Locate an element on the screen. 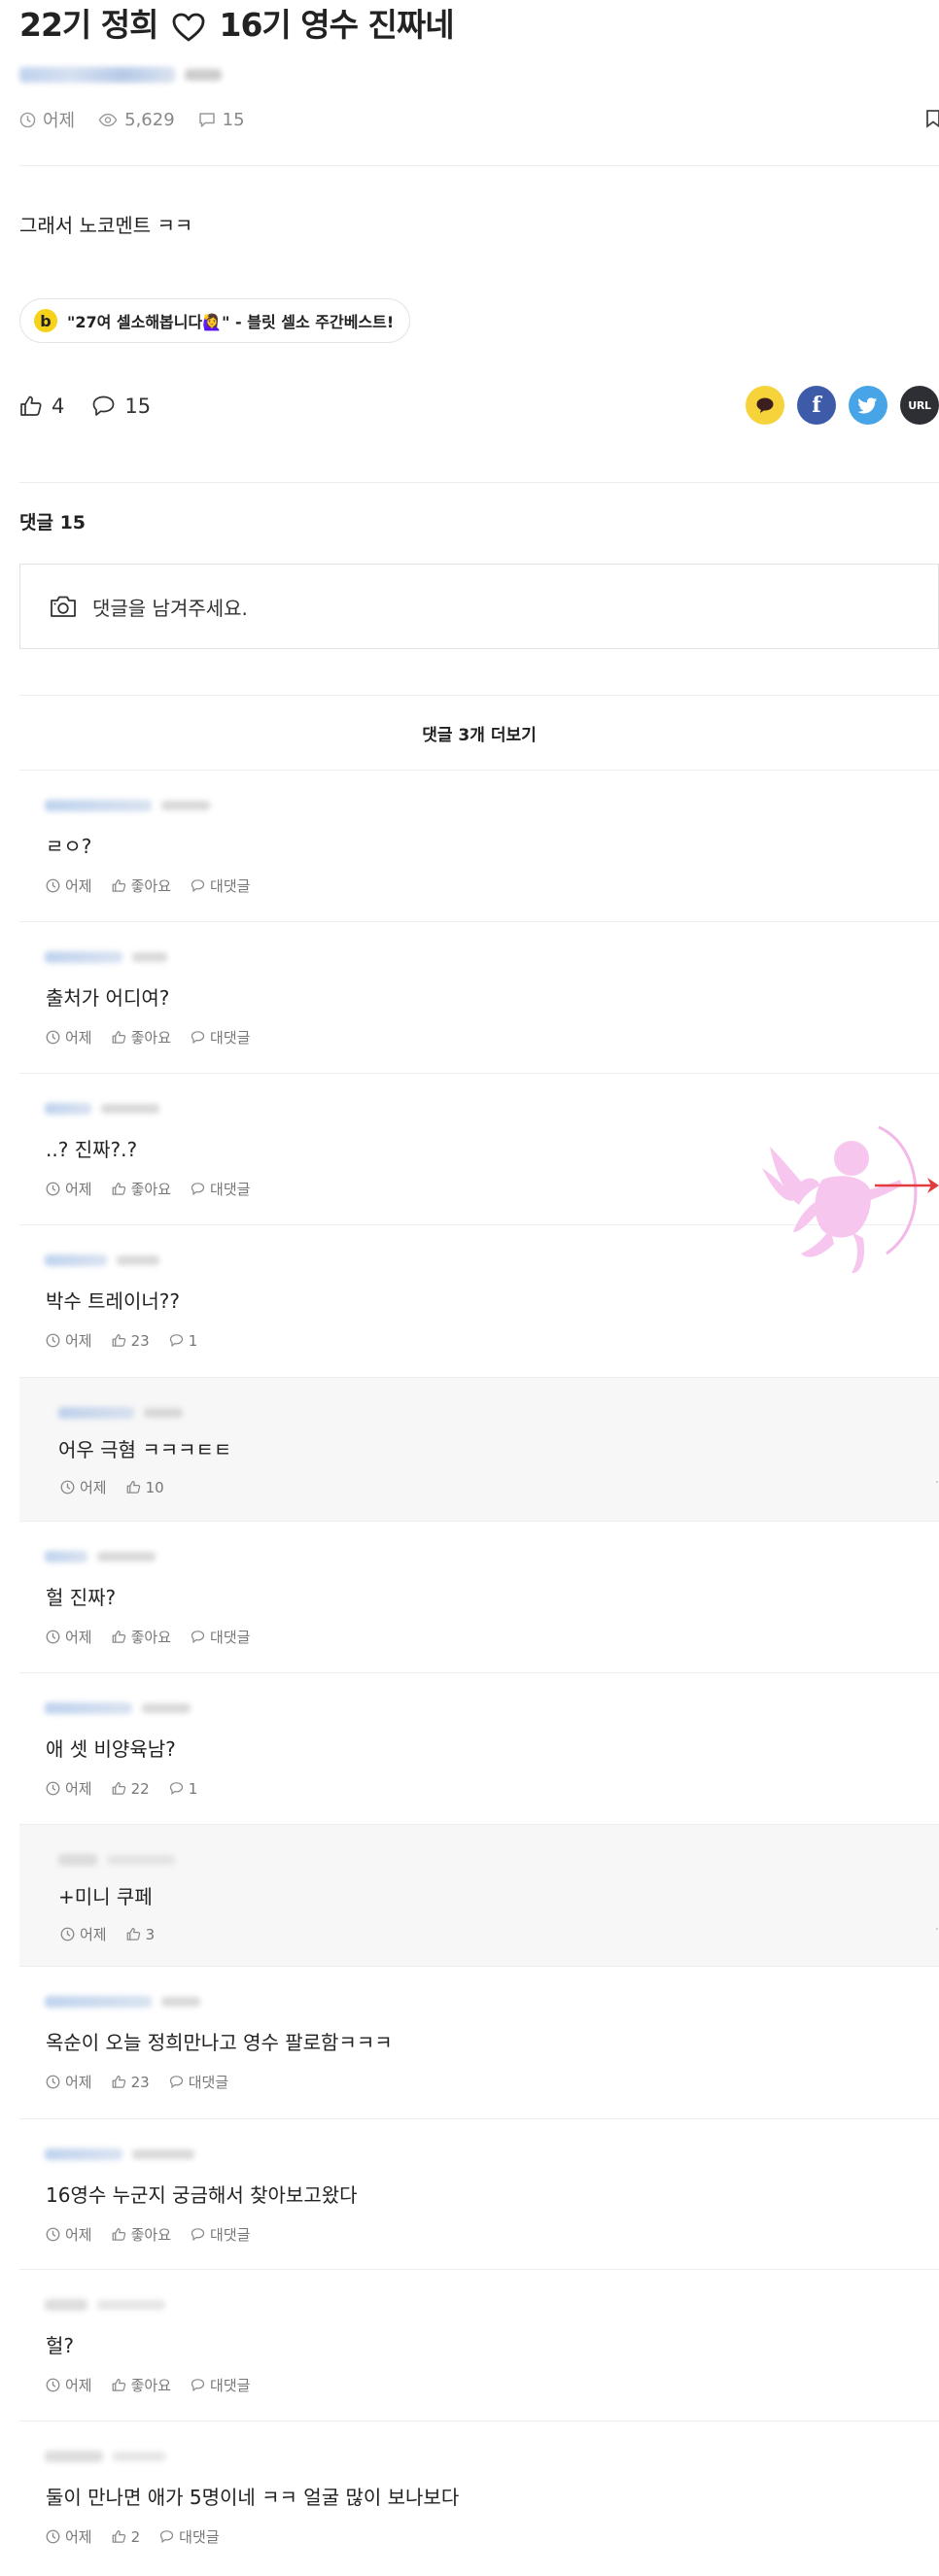 This screenshot has width=939, height=2576. comment-text: 박수 트레이너?? is located at coordinates (113, 1301).